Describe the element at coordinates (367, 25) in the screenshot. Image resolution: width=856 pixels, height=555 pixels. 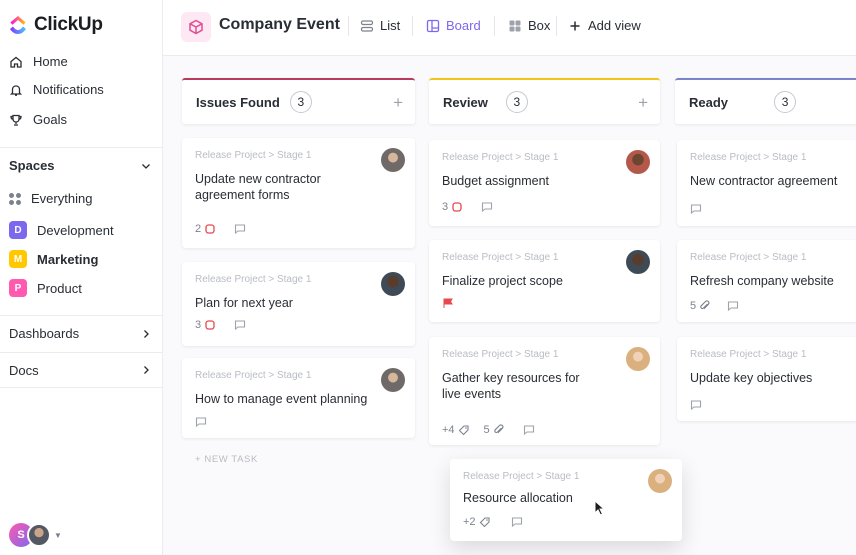
I see `list-icon` at that location.